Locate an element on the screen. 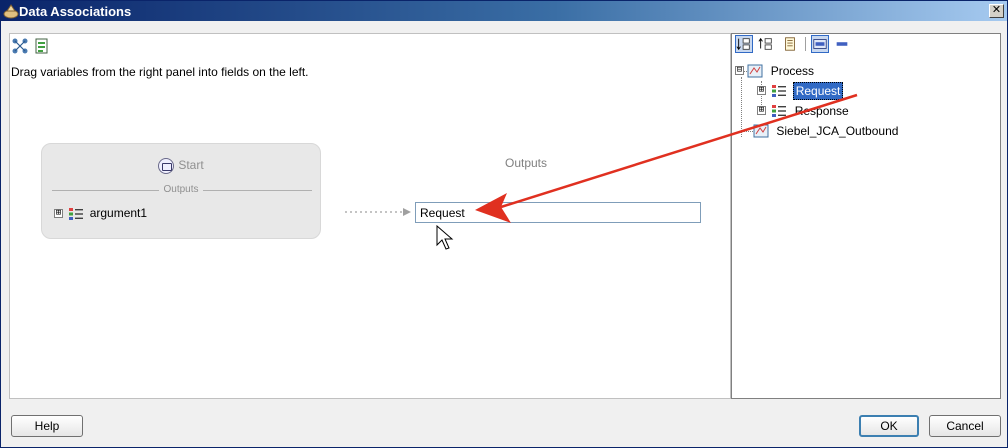  sort-ascending-icon is located at coordinates (744, 44).